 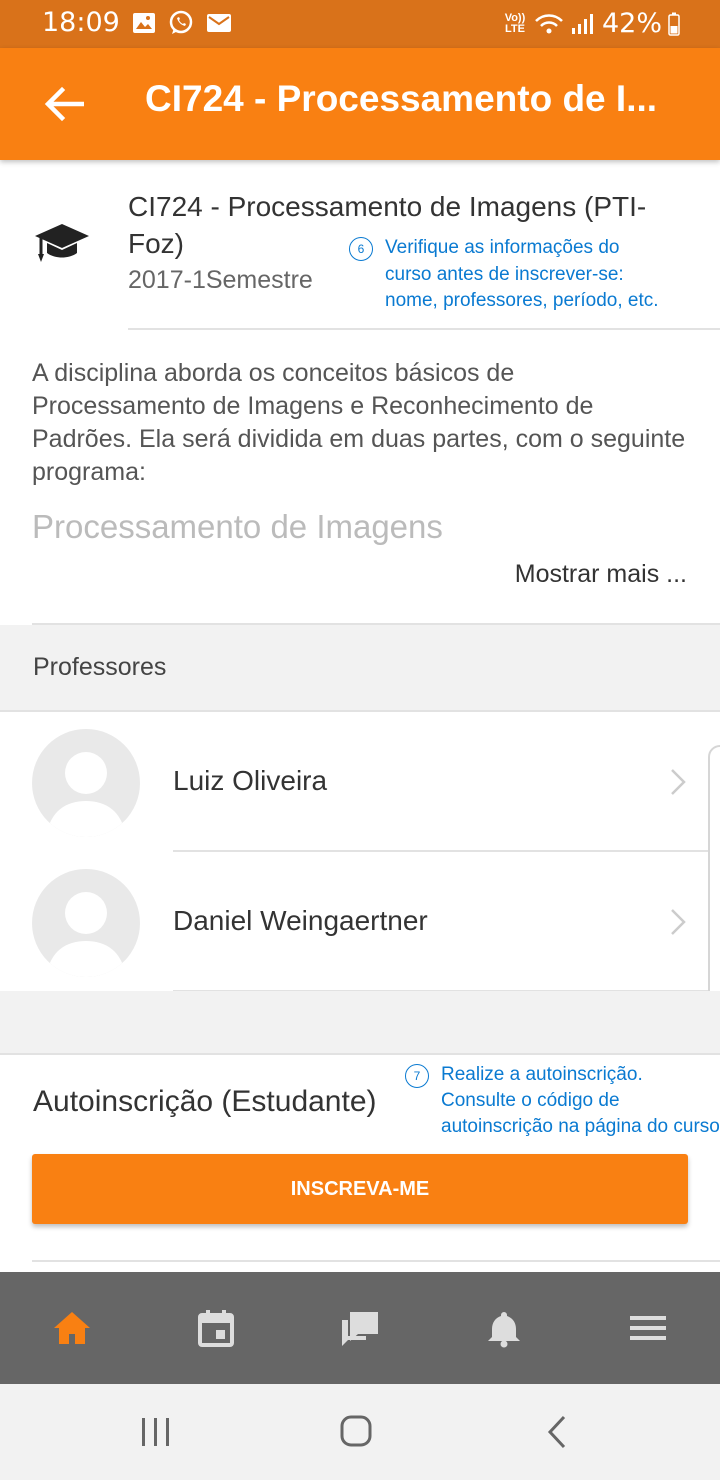 What do you see at coordinates (237, 526) in the screenshot?
I see `summary-heading: Processamento de Imagens` at bounding box center [237, 526].